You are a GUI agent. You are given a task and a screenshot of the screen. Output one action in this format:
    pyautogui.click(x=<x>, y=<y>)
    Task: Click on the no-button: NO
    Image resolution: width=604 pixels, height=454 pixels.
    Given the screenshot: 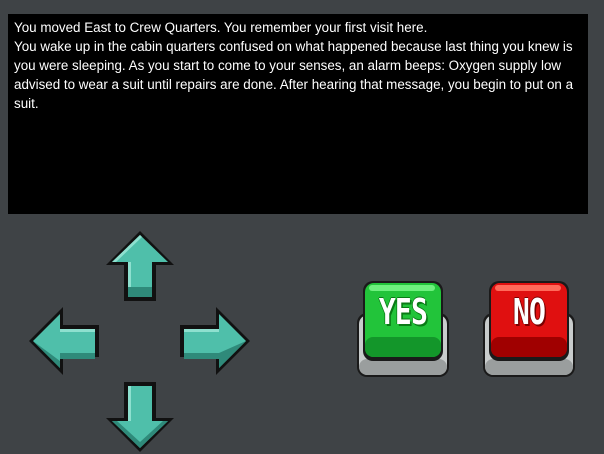 What is the action you would take?
    pyautogui.click(x=529, y=329)
    